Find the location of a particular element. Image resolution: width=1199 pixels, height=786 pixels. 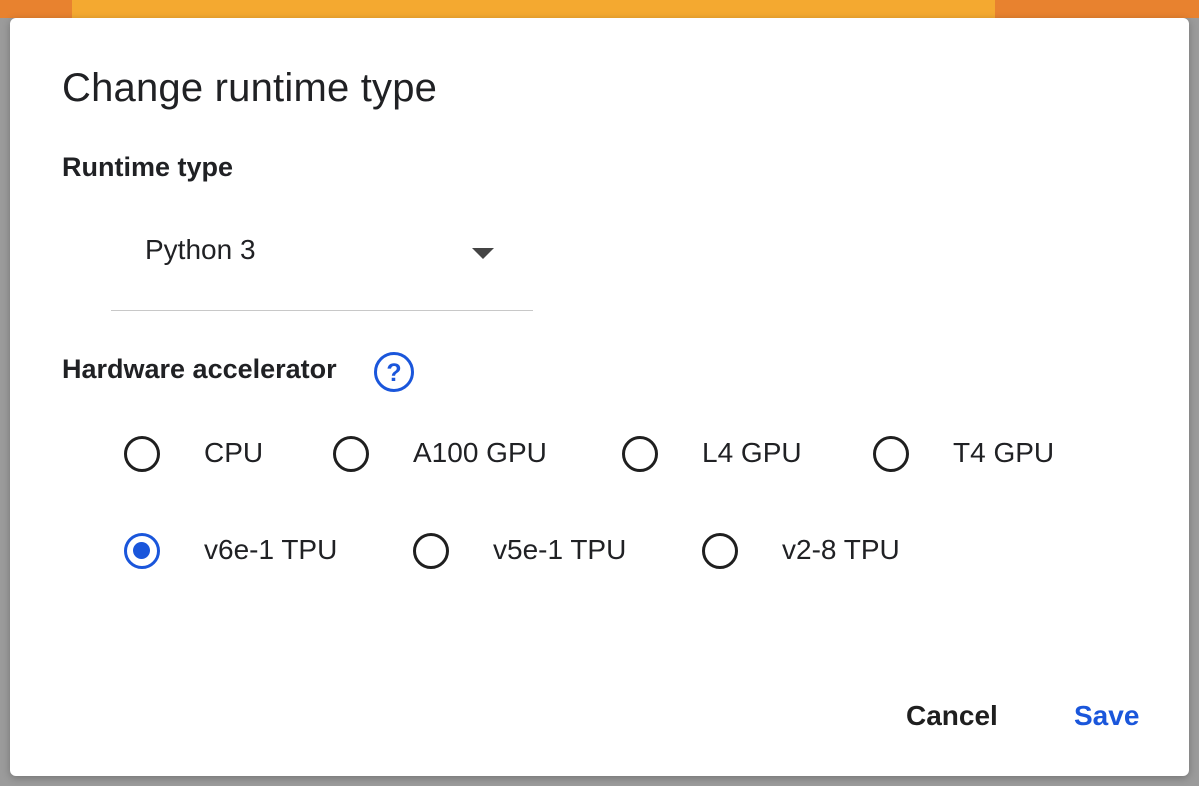

radio-option-a100-gpu: A100 GPU is located at coordinates (448, 460).